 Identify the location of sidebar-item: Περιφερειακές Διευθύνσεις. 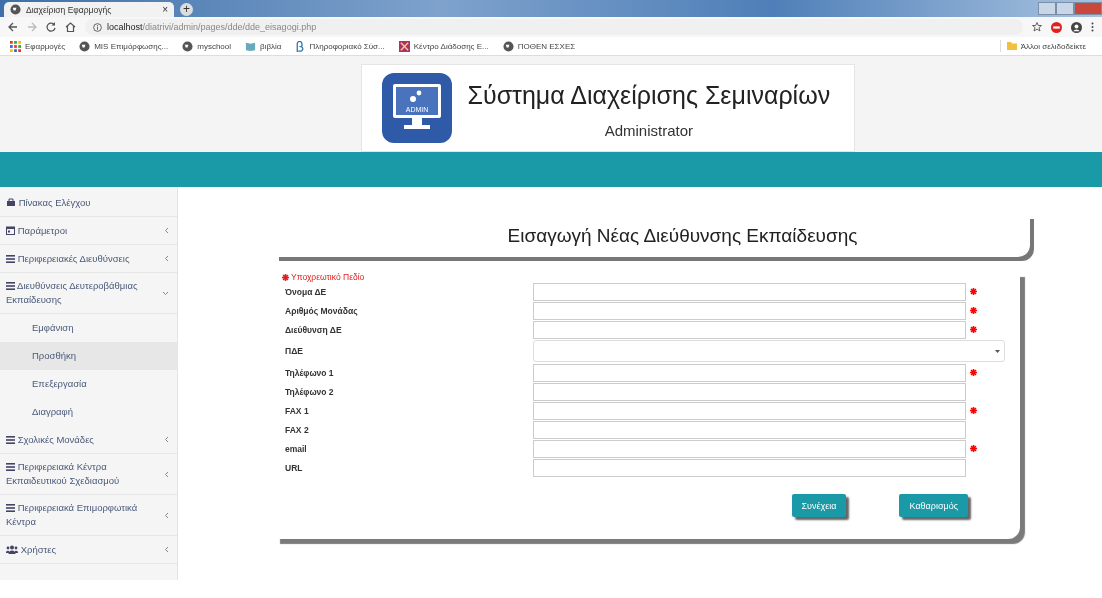
(88, 259).